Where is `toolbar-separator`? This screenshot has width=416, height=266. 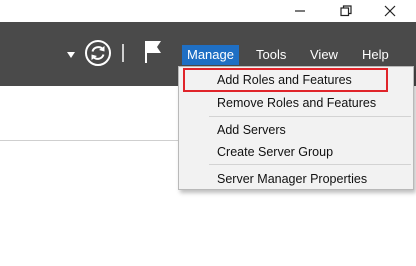 toolbar-separator is located at coordinates (123, 53).